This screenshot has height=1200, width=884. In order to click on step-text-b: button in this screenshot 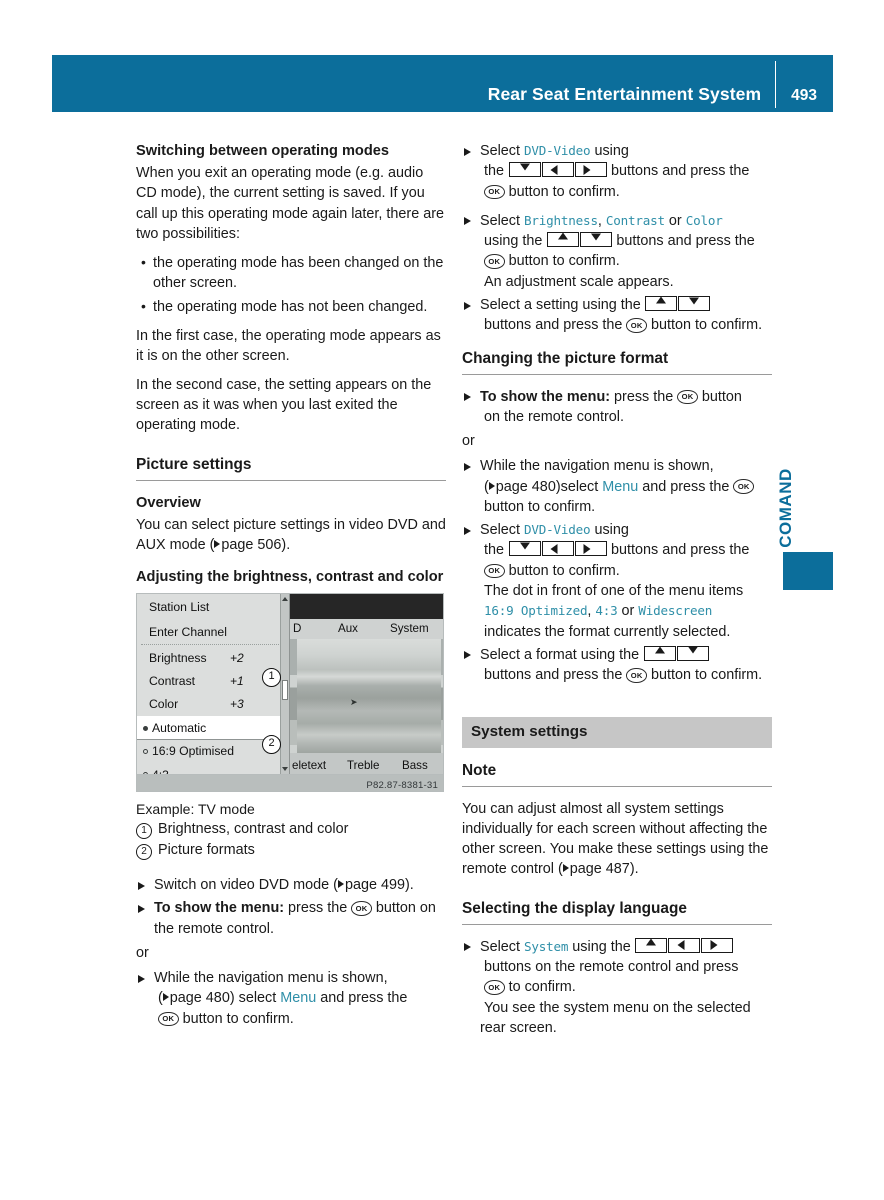, I will do `click(721, 396)`.